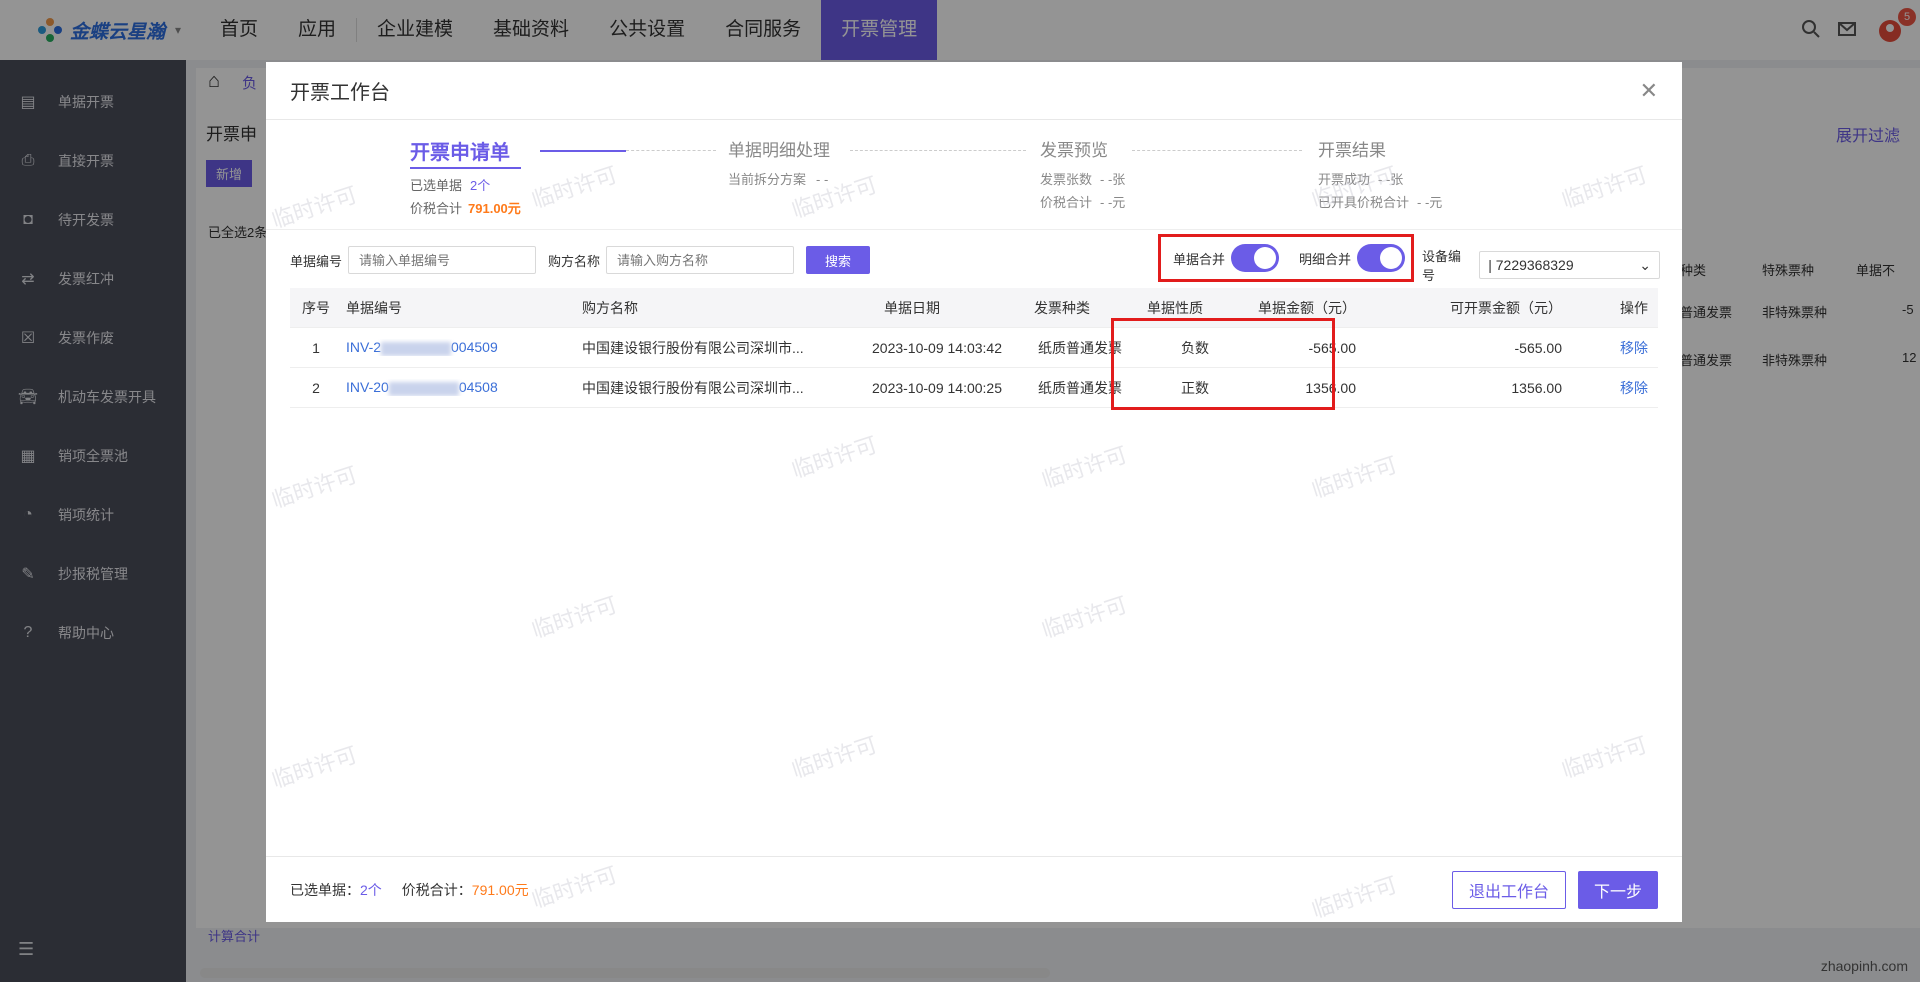  I want to click on row-index: 2, so click(316, 387).